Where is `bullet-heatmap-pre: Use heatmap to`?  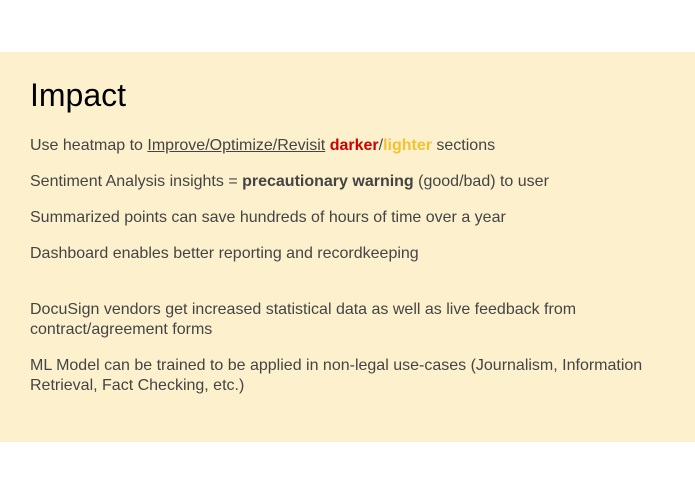
bullet-heatmap-pre: Use heatmap to is located at coordinates (89, 145).